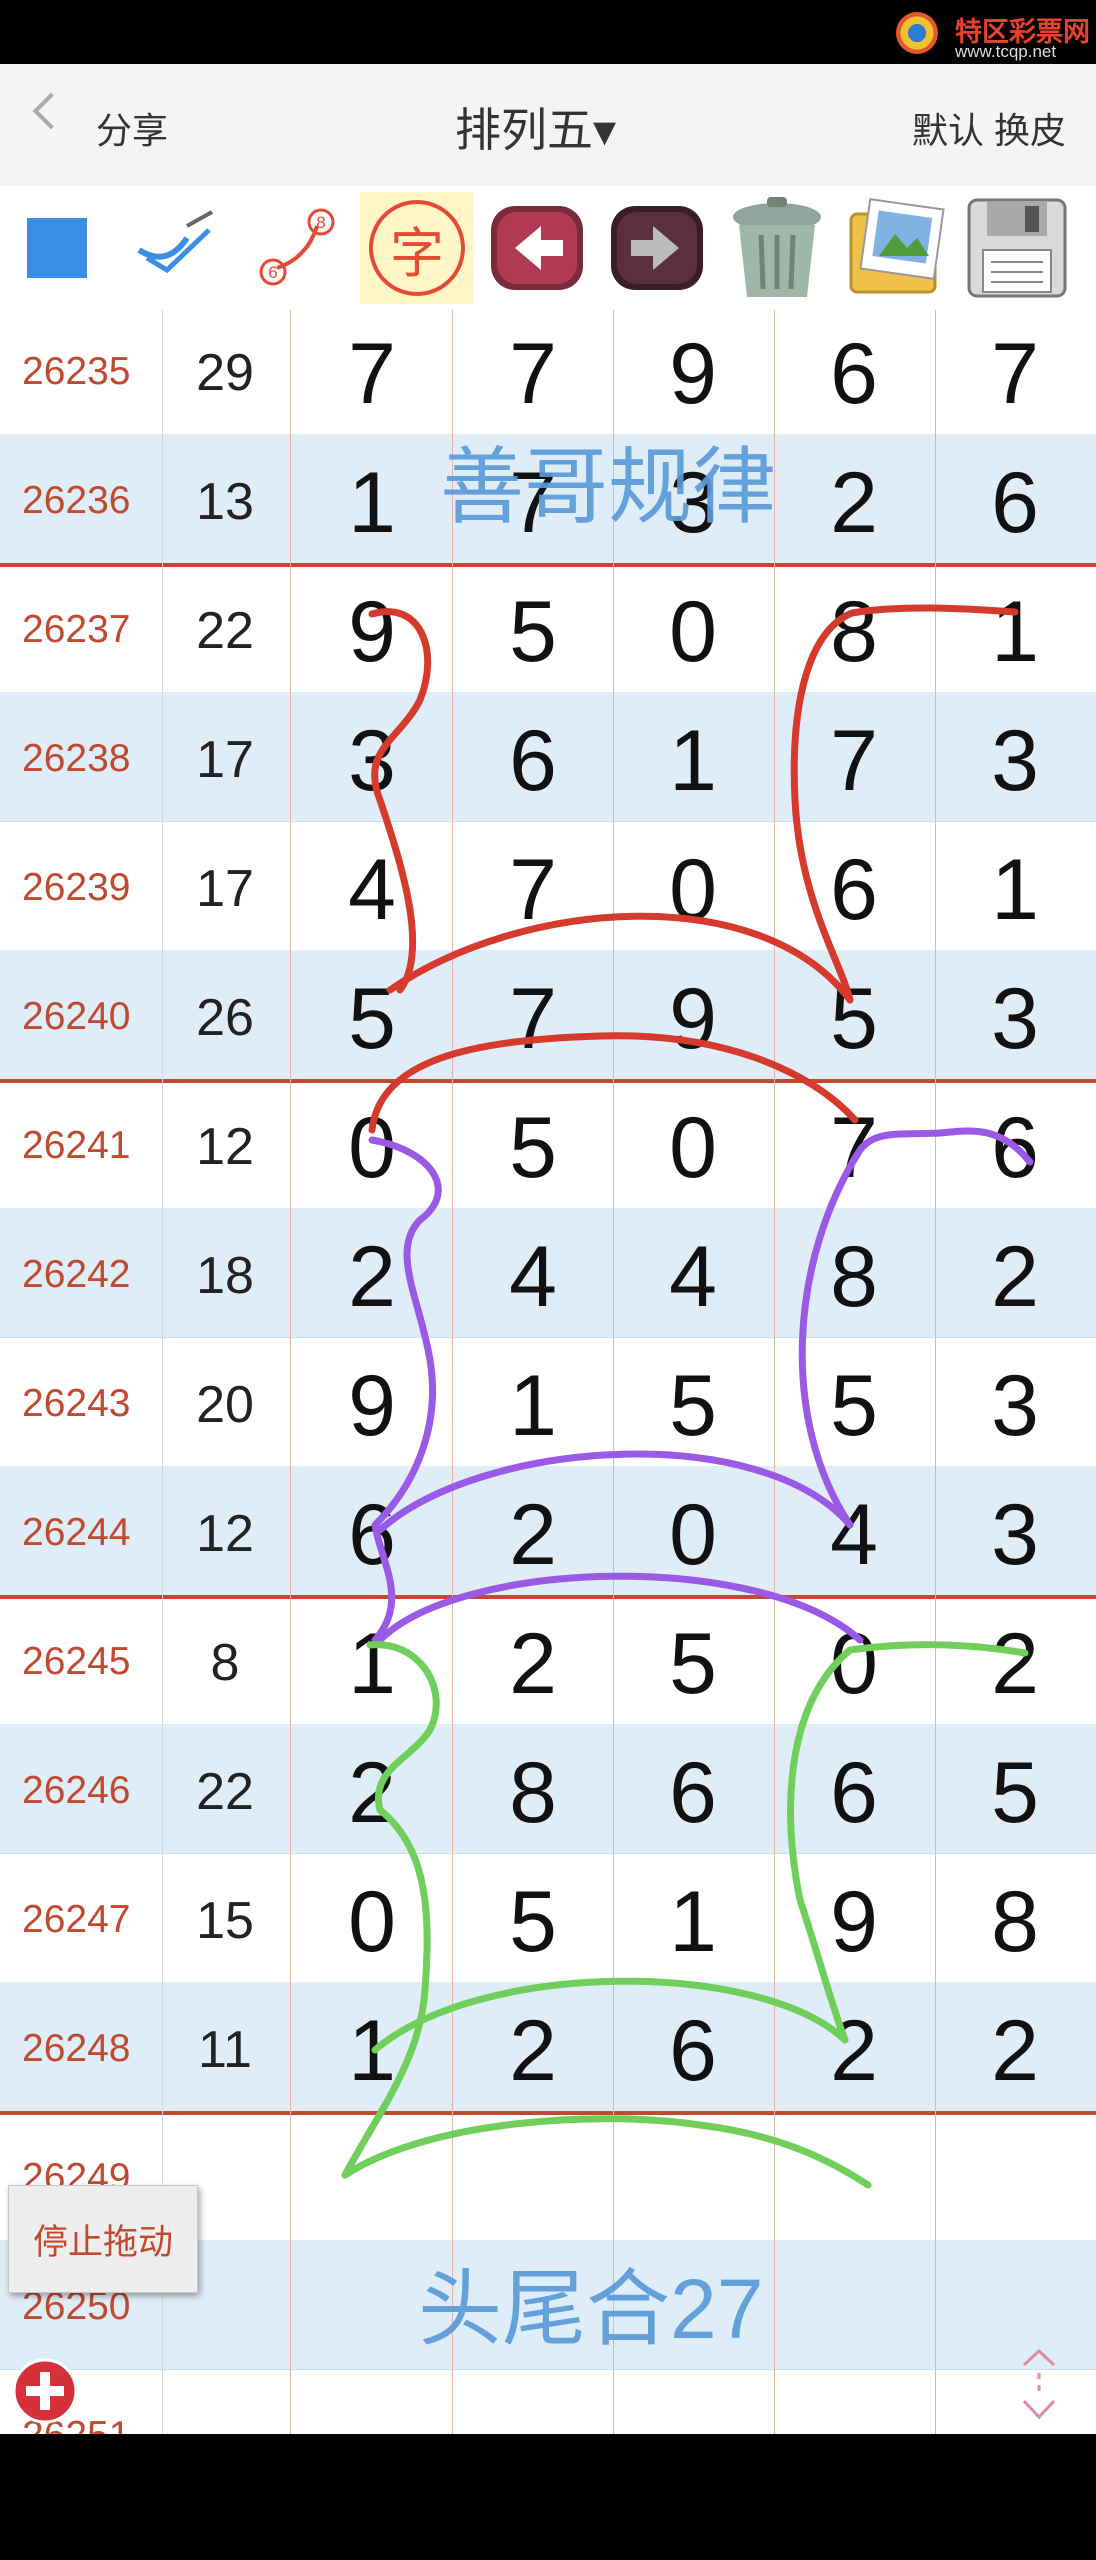 The image size is (1096, 2560). What do you see at coordinates (537, 248) in the screenshot?
I see `undo-arrow-icon` at bounding box center [537, 248].